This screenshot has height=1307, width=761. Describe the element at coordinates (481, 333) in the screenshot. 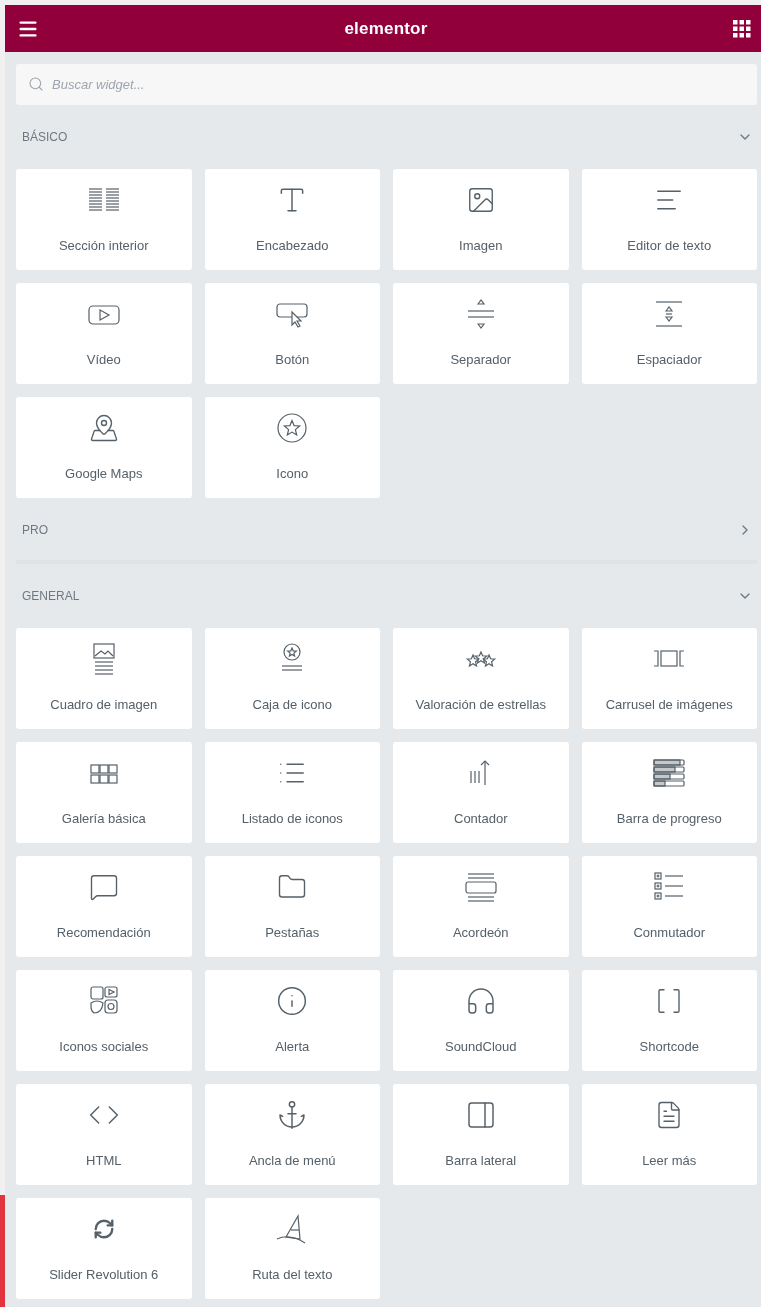

I see `widget-card: Separador` at that location.